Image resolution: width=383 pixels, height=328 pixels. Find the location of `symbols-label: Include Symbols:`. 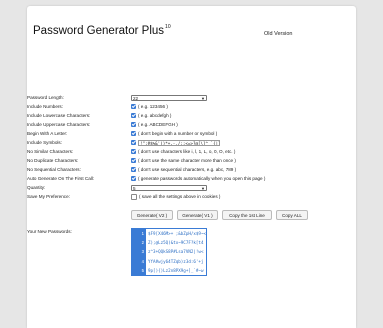

symbols-label: Include Symbols: is located at coordinates (44, 142).